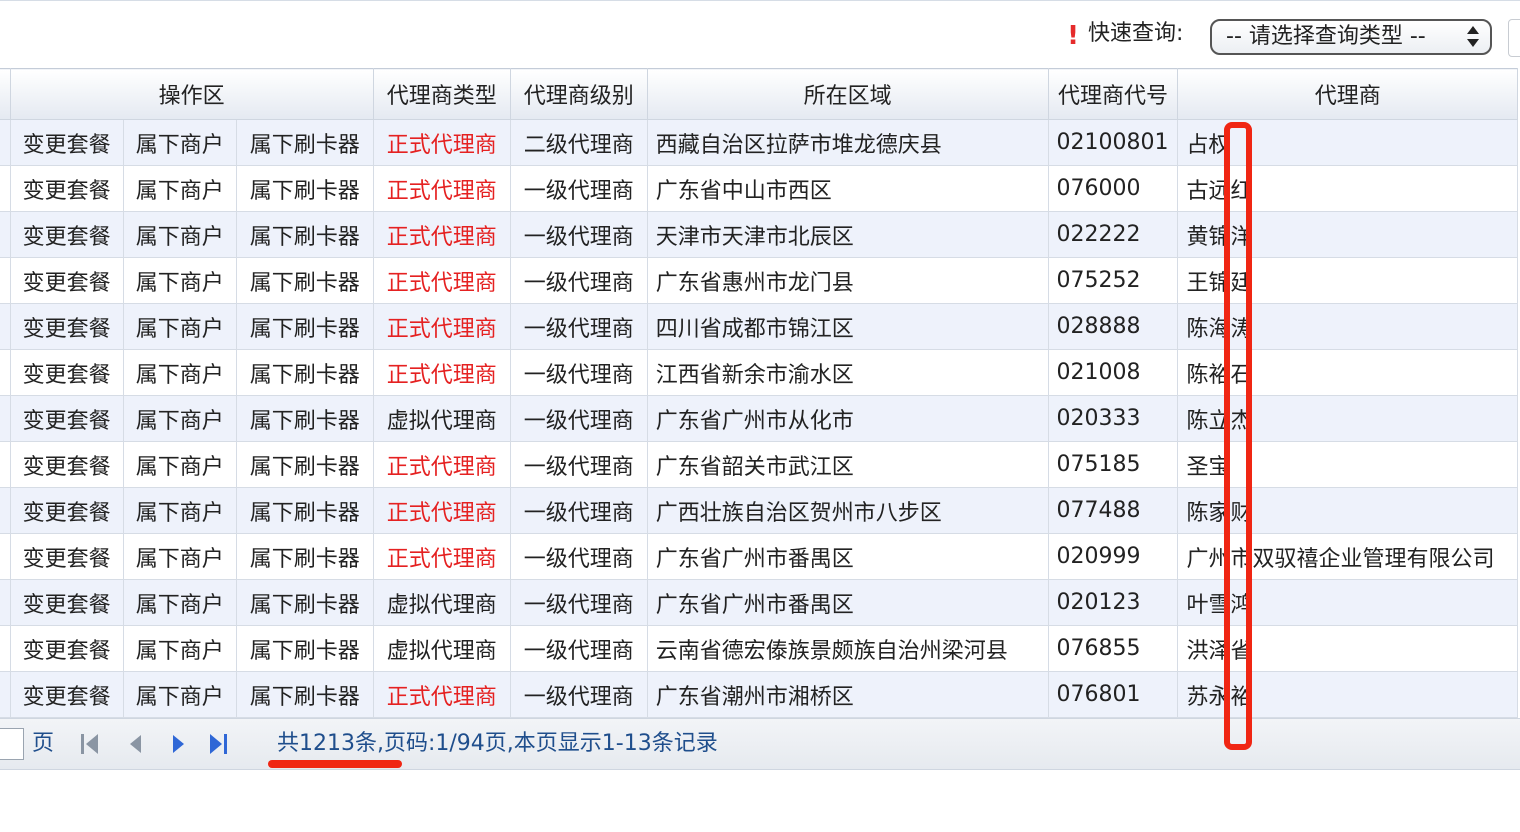  I want to click on query-input, so click(1514, 38).